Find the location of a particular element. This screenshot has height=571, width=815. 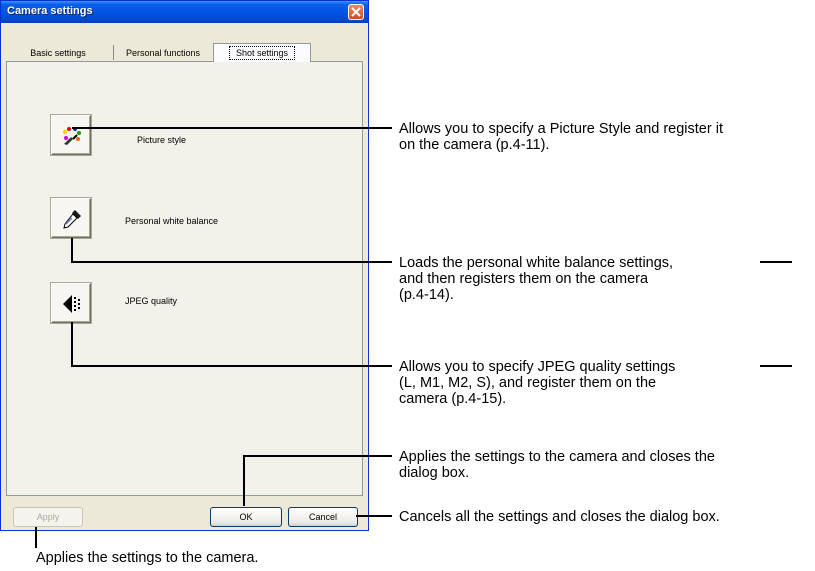

ok-leader is located at coordinates (317, 480).